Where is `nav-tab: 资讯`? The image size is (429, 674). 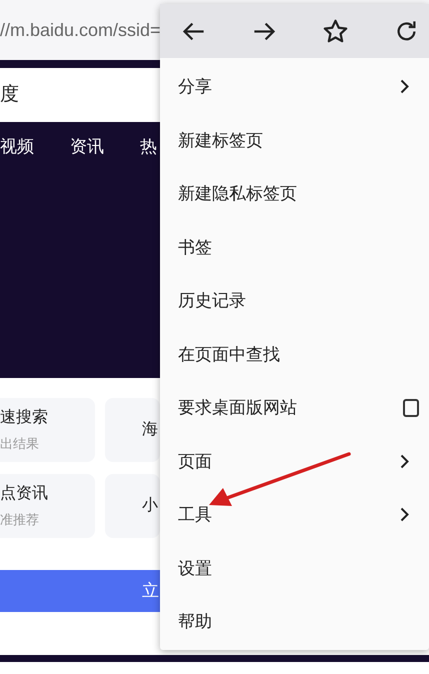 nav-tab: 资讯 is located at coordinates (87, 147).